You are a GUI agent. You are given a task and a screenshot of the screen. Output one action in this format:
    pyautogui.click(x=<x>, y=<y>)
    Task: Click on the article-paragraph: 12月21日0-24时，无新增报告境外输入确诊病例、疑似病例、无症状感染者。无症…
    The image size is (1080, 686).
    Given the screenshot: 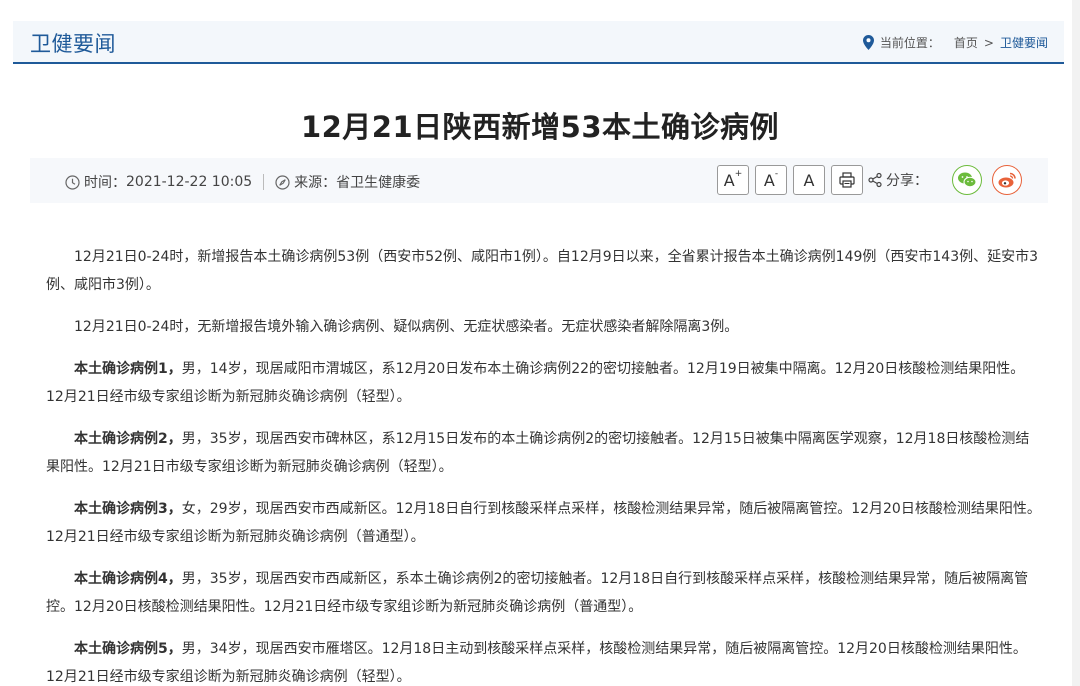 What is the action you would take?
    pyautogui.click(x=543, y=327)
    